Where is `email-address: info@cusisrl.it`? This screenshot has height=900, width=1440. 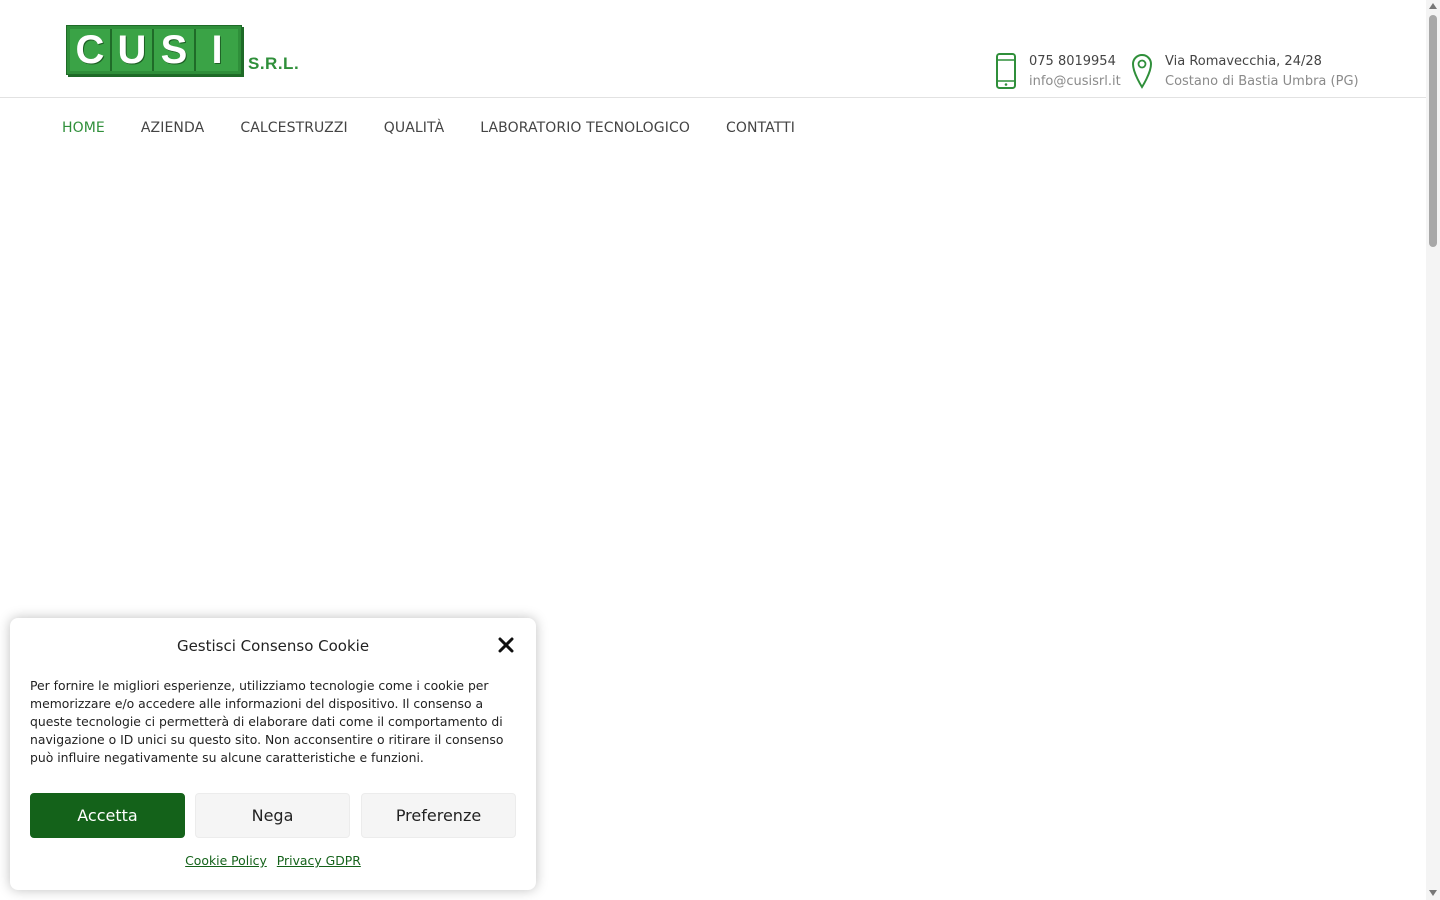
email-address: info@cusisrl.it is located at coordinates (1075, 82).